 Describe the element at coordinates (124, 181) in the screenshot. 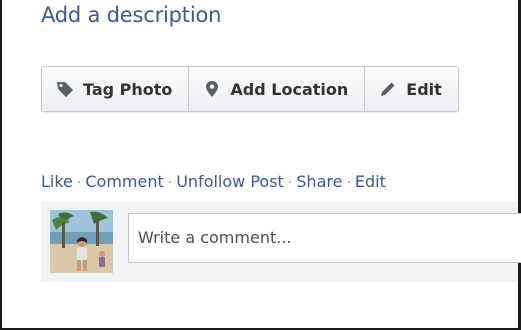

I see `comment-link: Comment` at that location.